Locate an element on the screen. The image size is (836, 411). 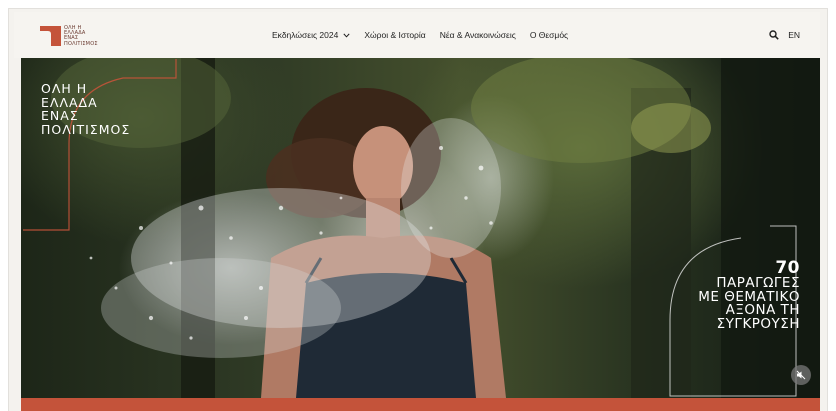
nav-item-label: Ο Θεσμός is located at coordinates (549, 35).